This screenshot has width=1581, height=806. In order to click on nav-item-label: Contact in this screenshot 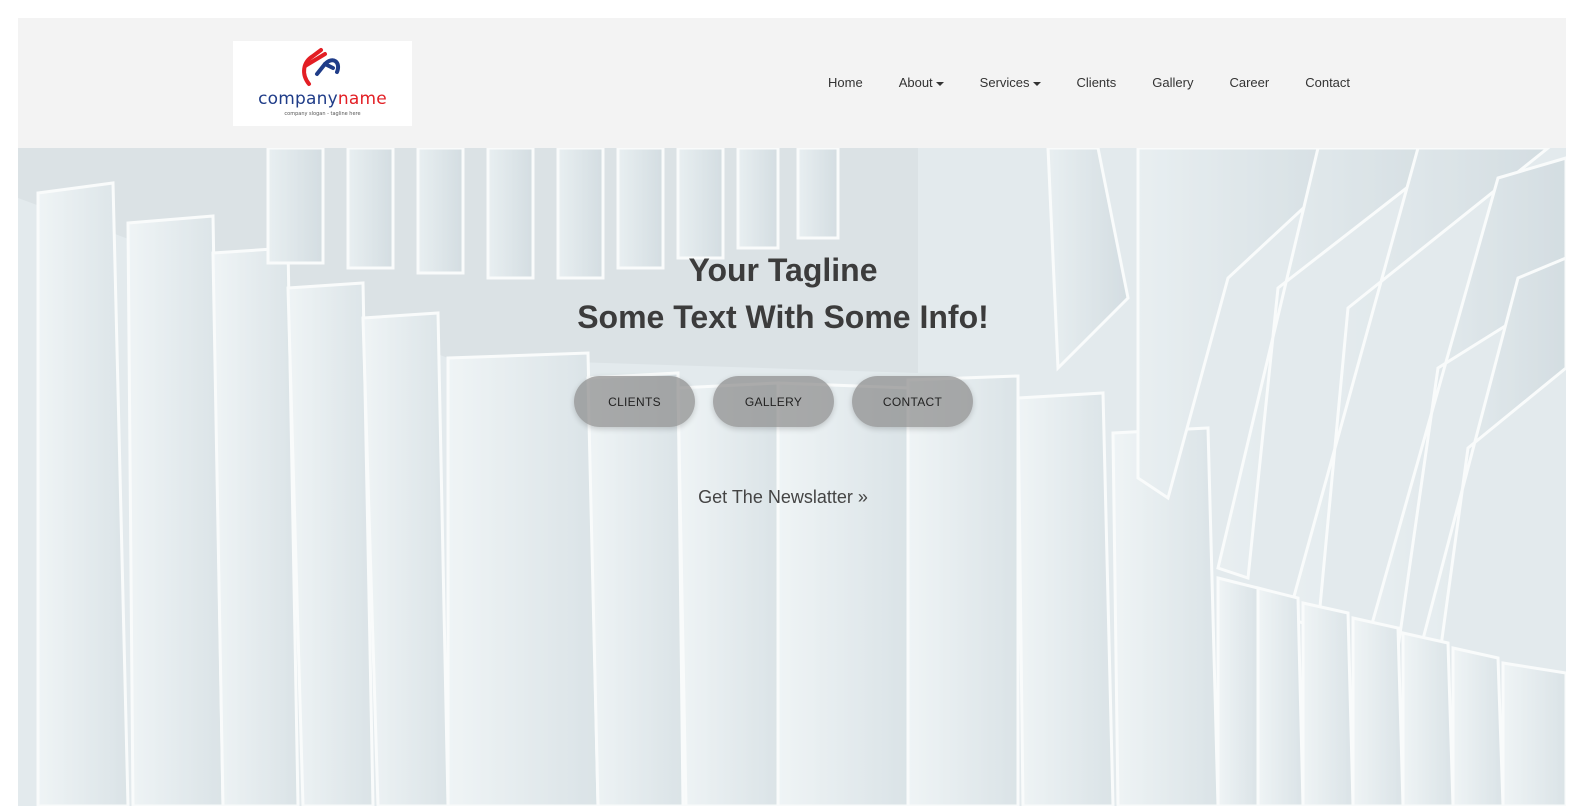, I will do `click(1328, 82)`.